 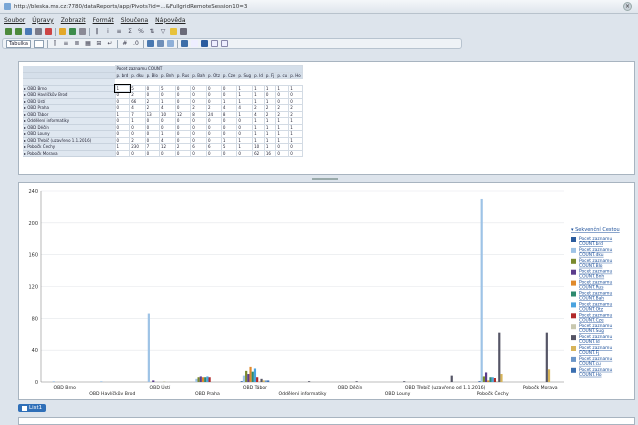 What do you see at coordinates (89, 31) in the screenshot?
I see `separator` at bounding box center [89, 31].